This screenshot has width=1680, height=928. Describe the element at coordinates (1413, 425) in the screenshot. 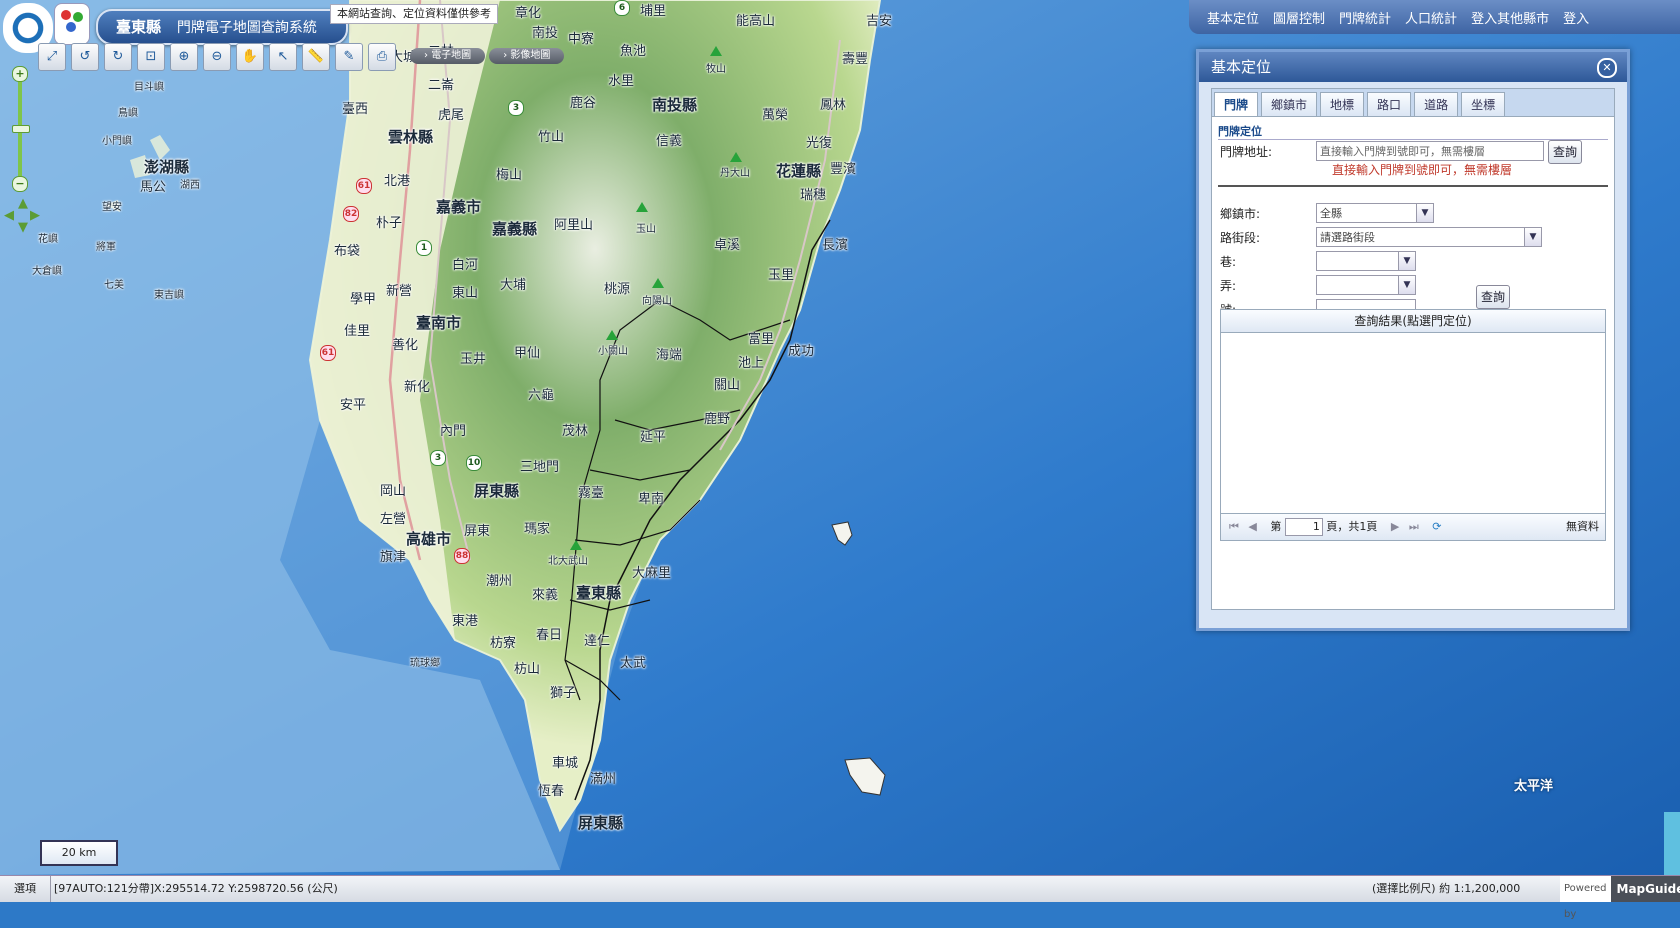

I see `result-grid: 查詢結果(點選門定位) ⏮ ◀ 第 1 頁，共1頁 ▶ ⏭ ⟳ 無資料` at that location.